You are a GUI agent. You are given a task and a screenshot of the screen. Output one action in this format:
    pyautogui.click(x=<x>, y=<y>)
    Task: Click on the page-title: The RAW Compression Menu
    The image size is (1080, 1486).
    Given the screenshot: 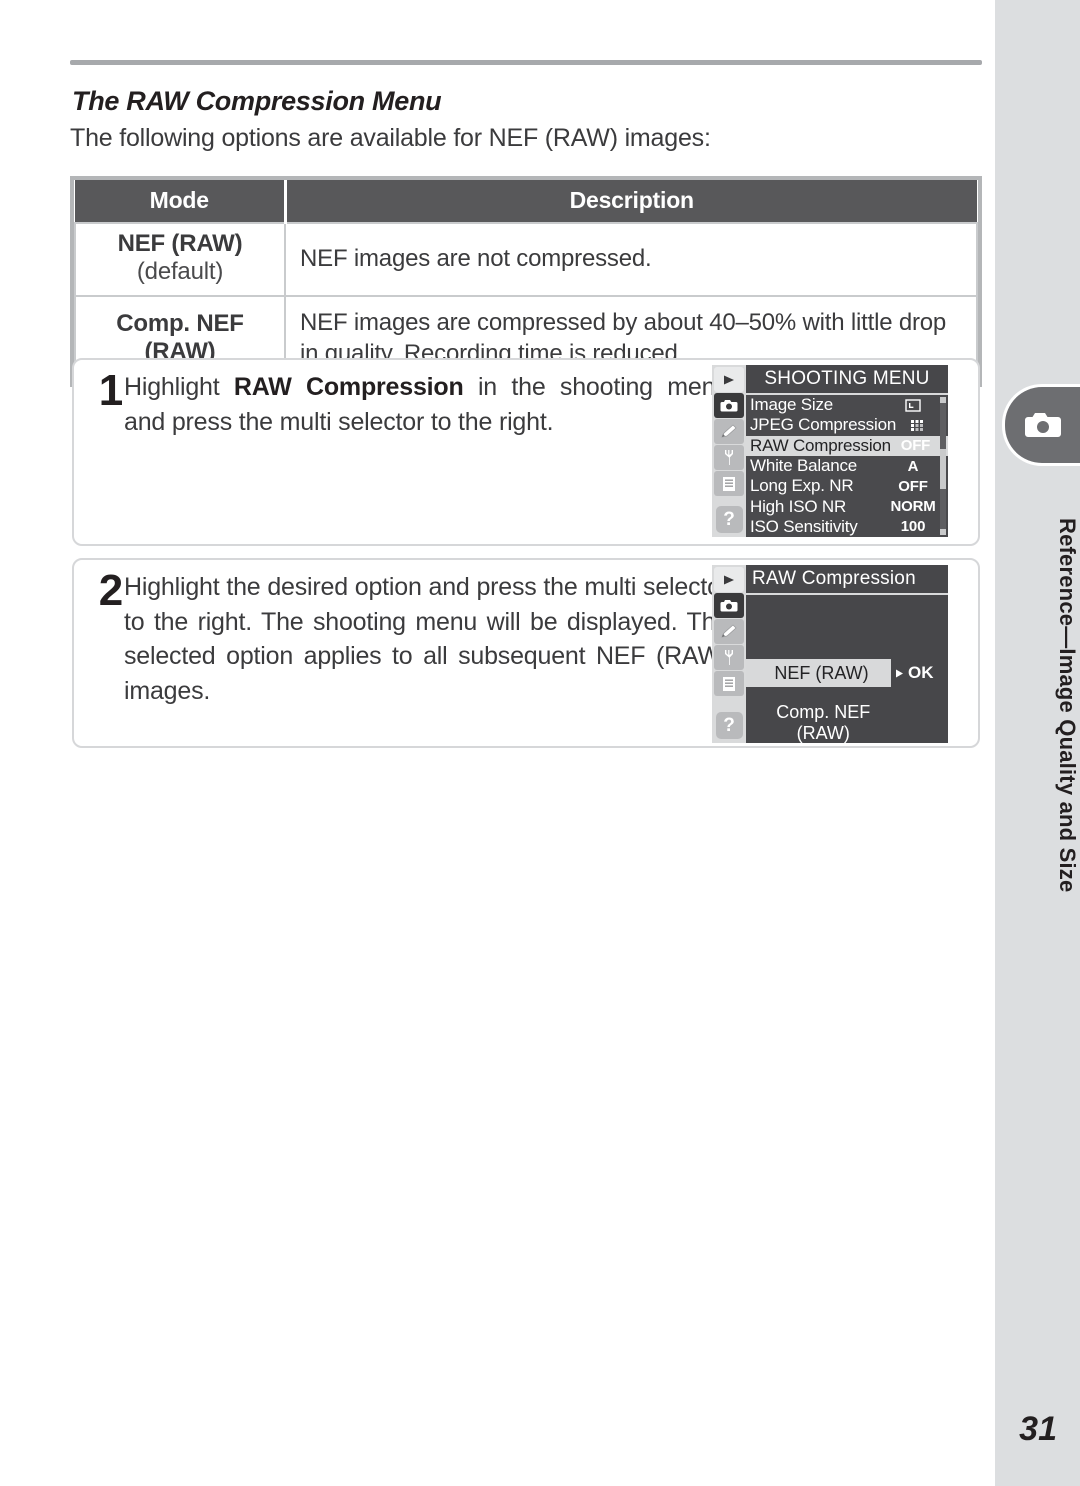 What is the action you would take?
    pyautogui.click(x=257, y=101)
    